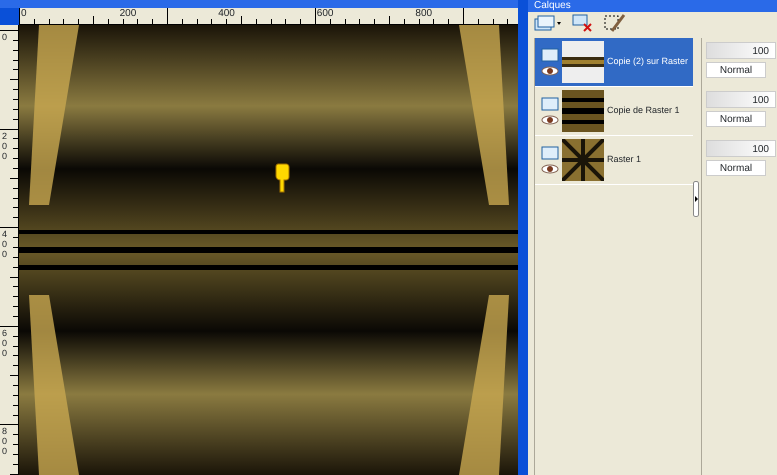 This screenshot has width=777, height=475. Describe the element at coordinates (643, 111) in the screenshot. I see `layer-name: Copie de Raster 1` at that location.